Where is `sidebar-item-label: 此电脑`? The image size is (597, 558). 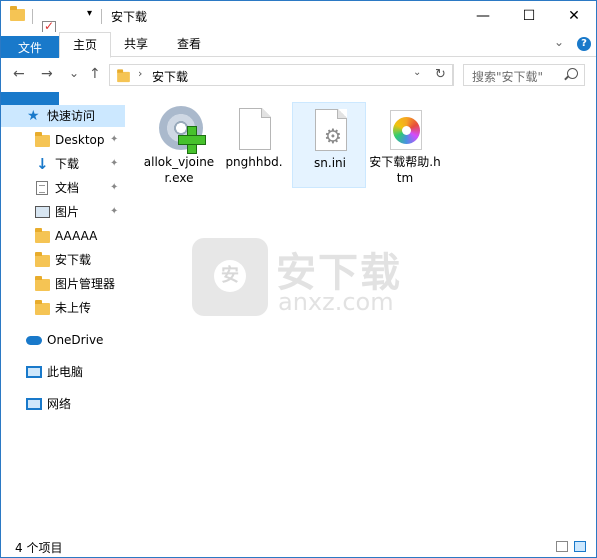
sidebar-item-label: 此电脑 is located at coordinates (65, 372).